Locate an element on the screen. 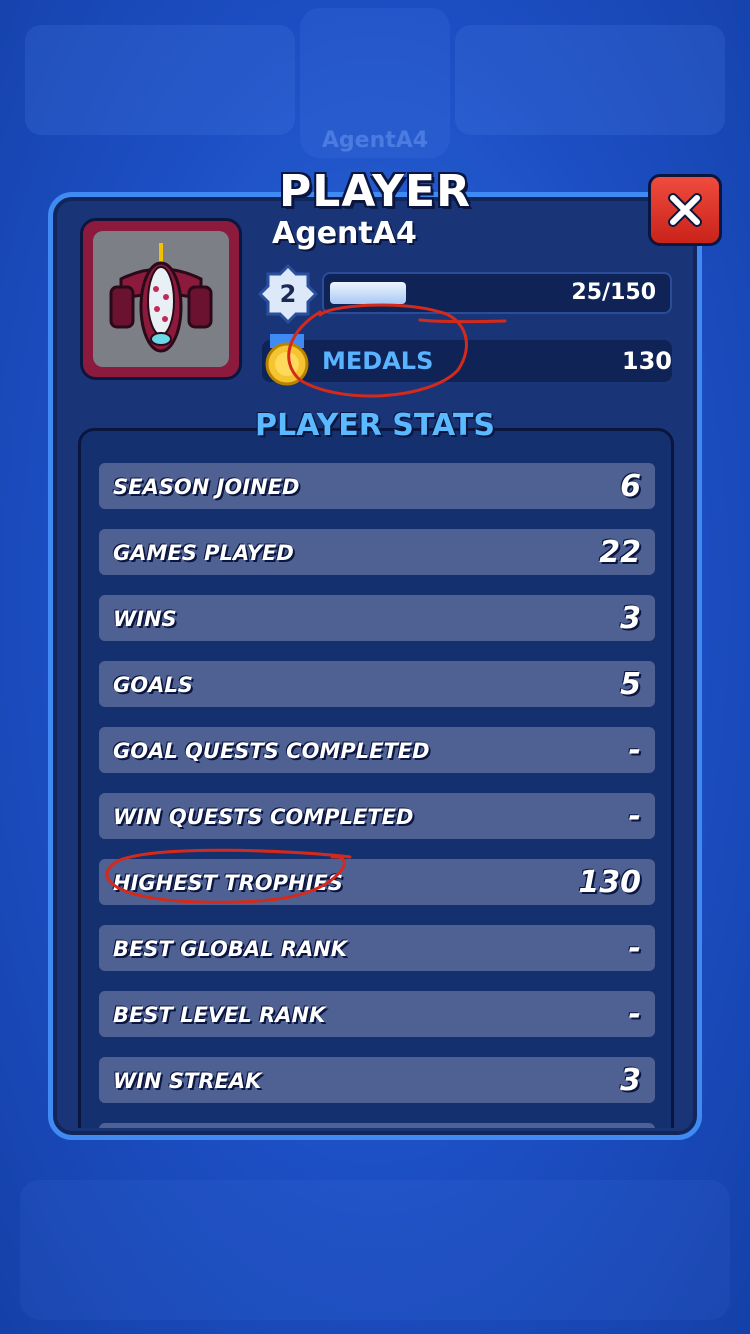 The height and width of the screenshot is (1334, 750). close-button is located at coordinates (685, 210).